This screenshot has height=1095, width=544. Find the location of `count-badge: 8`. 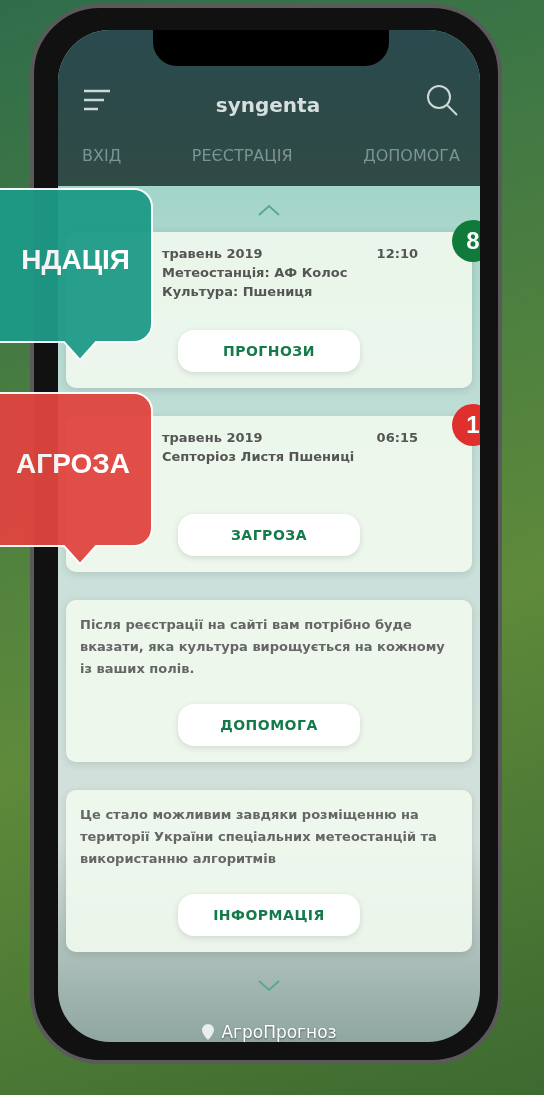

count-badge: 8 is located at coordinates (466, 241).